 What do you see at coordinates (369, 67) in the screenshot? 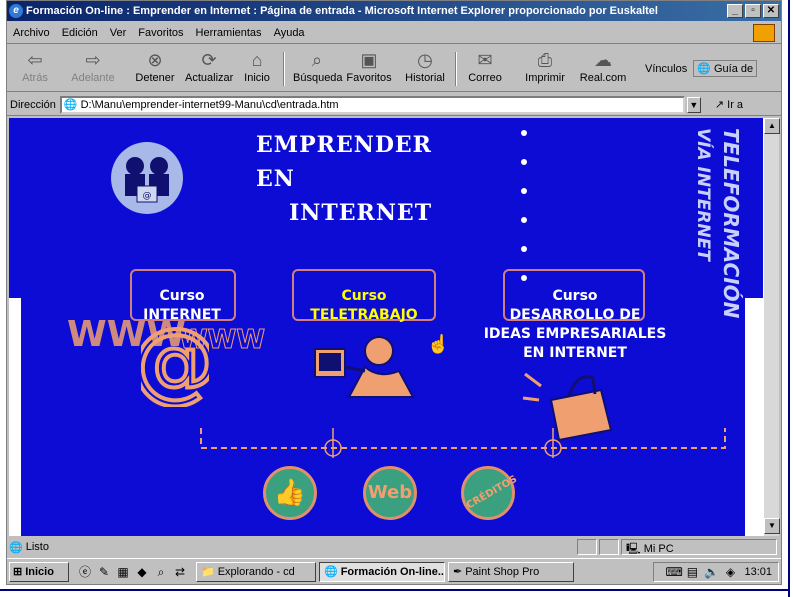
I see `favorites-button: ▣ Favoritos` at bounding box center [369, 67].